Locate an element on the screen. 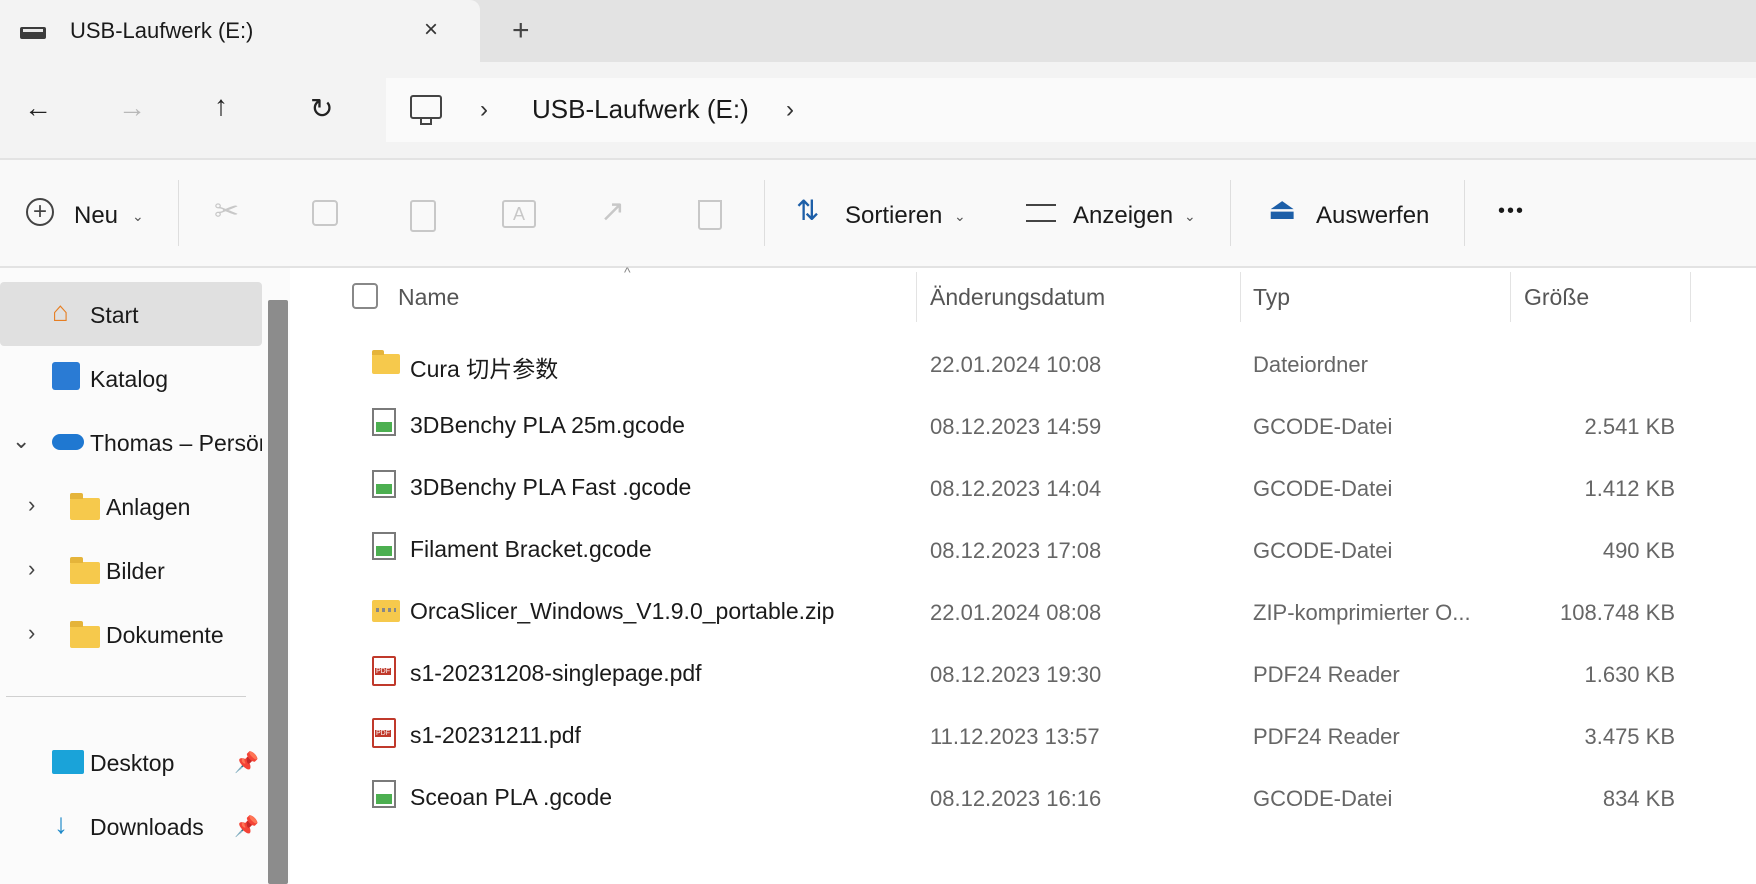 This screenshot has width=1756, height=884. column-header-type: Typ is located at coordinates (1271, 297).